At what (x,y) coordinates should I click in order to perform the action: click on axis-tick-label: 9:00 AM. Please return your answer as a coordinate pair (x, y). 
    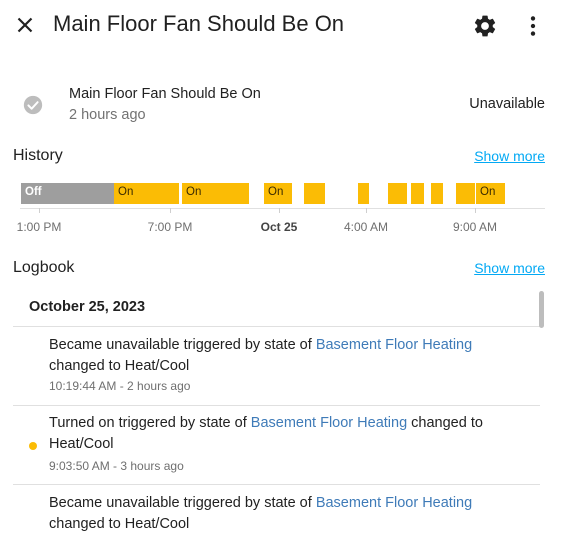
    Looking at the image, I should click on (475, 227).